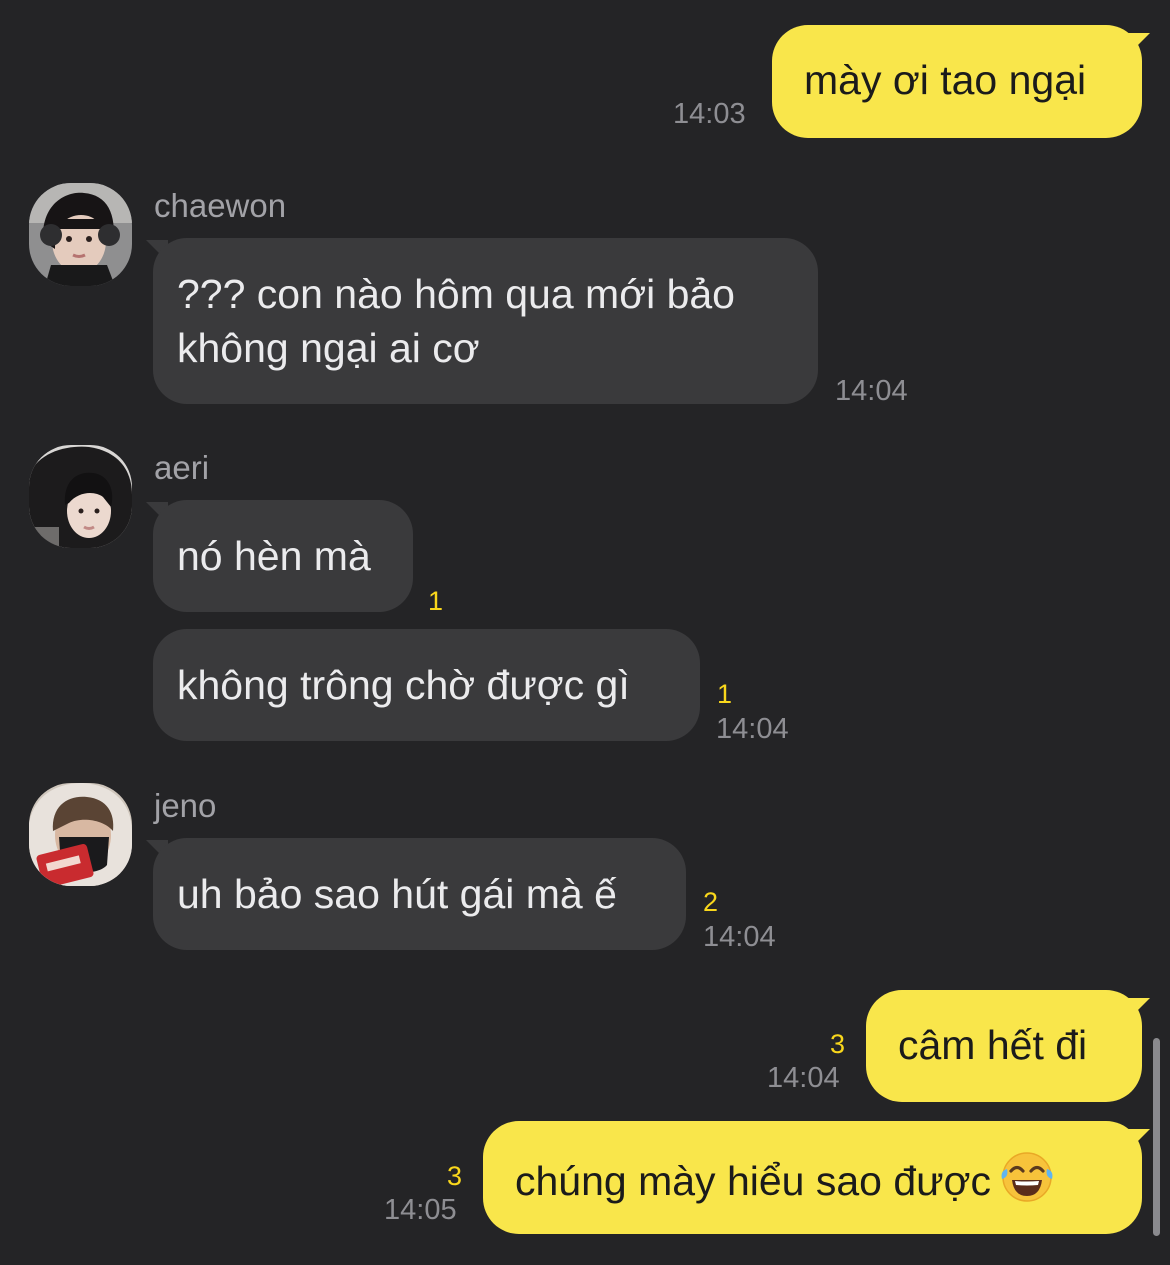 This screenshot has height=1265, width=1170. I want to click on scrollbar, so click(1156, 1137).